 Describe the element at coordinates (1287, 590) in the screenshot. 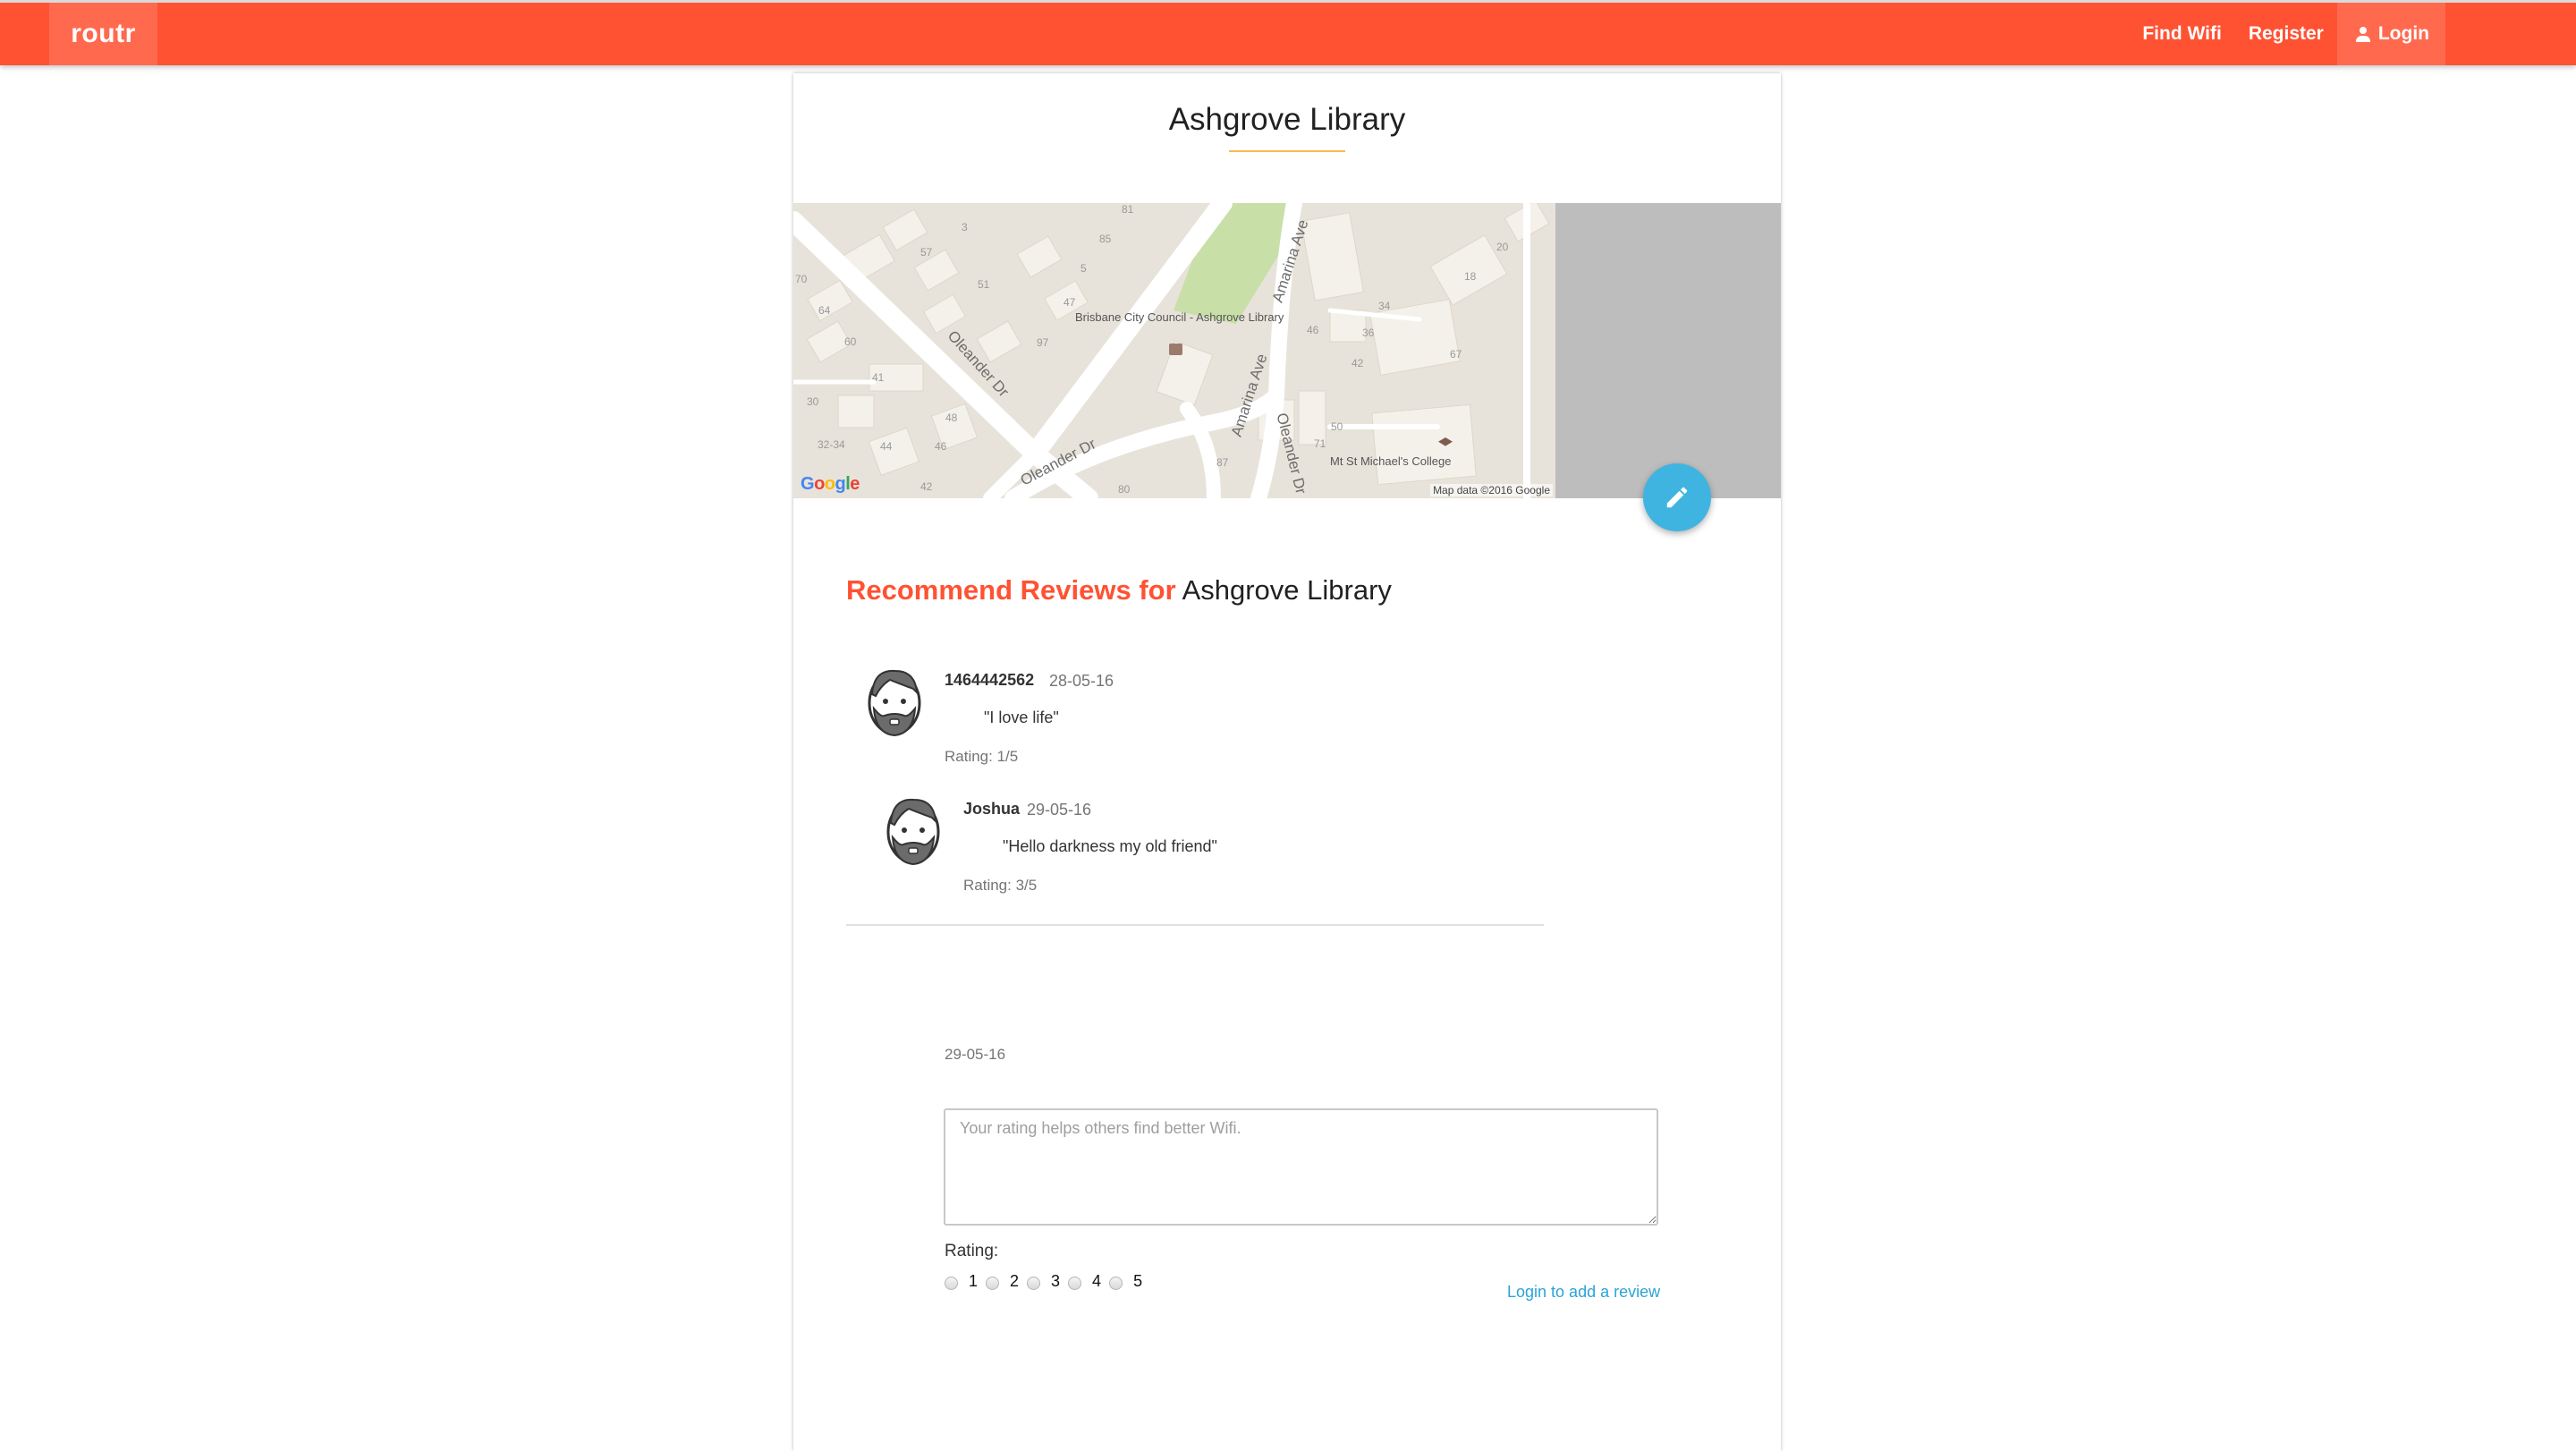

I see `reviews-heading-place: Ashgrove Library` at that location.